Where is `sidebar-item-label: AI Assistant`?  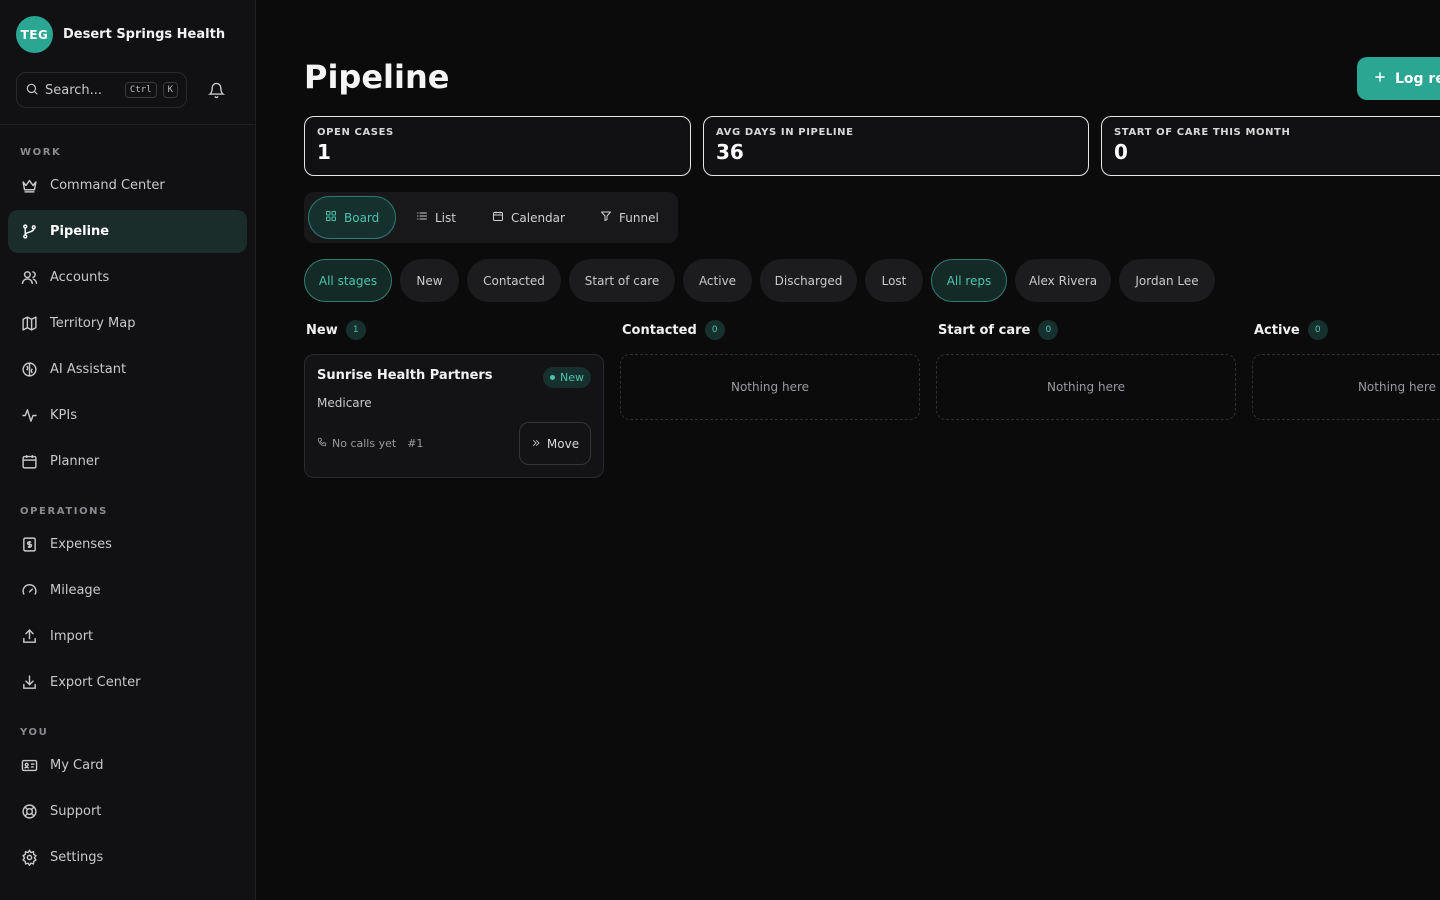 sidebar-item-label: AI Assistant is located at coordinates (88, 369).